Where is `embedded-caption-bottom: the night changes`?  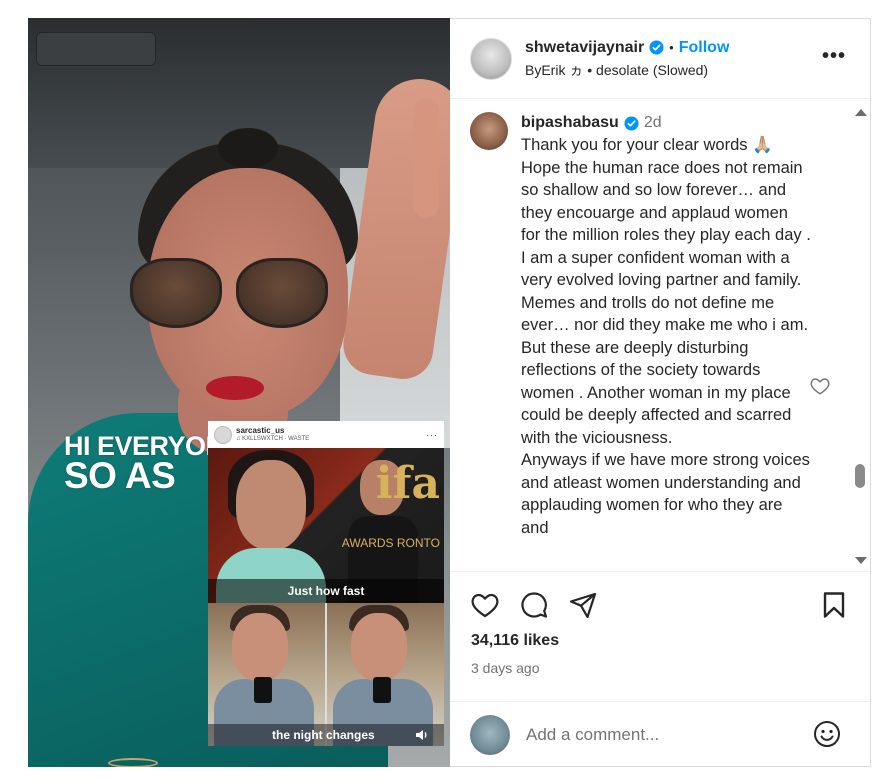
embedded-caption-bottom: the night changes is located at coordinates (326, 735).